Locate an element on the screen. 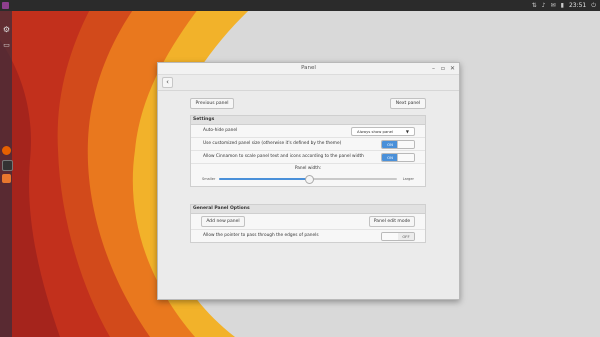 The width and height of the screenshot is (600, 337). custom-size-switch: ON is located at coordinates (398, 144).